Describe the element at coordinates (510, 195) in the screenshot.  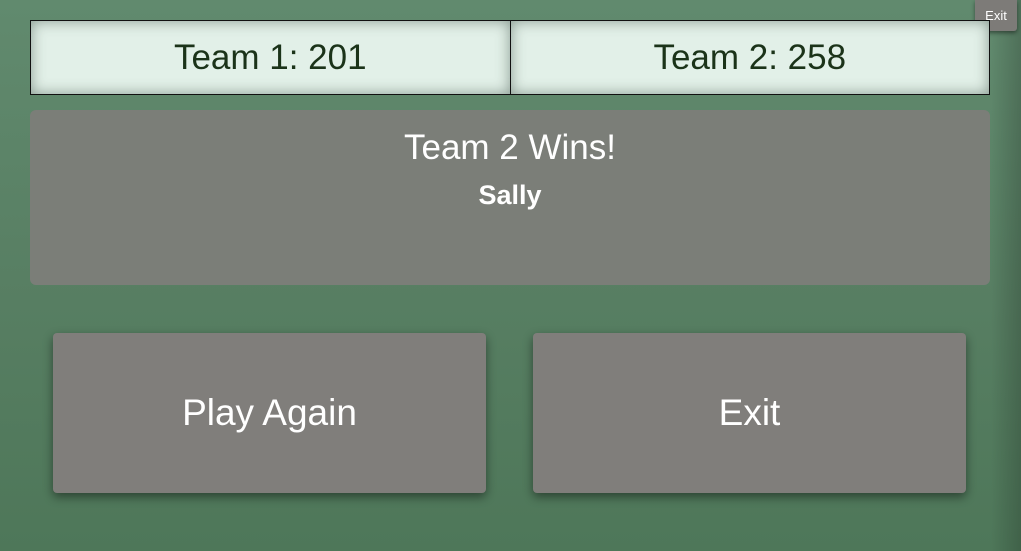
I see `winner-player-name: Sally` at that location.